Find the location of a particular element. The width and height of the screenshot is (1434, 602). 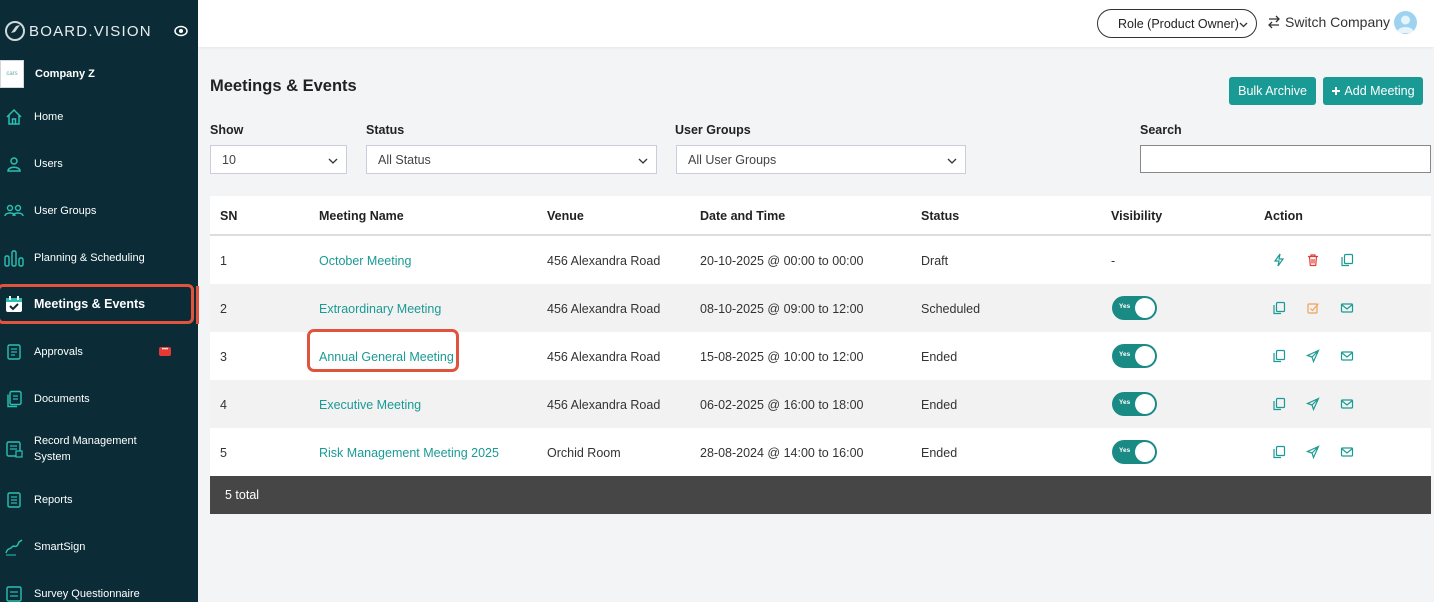

user-groups-select: All User Groups is located at coordinates (821, 159).